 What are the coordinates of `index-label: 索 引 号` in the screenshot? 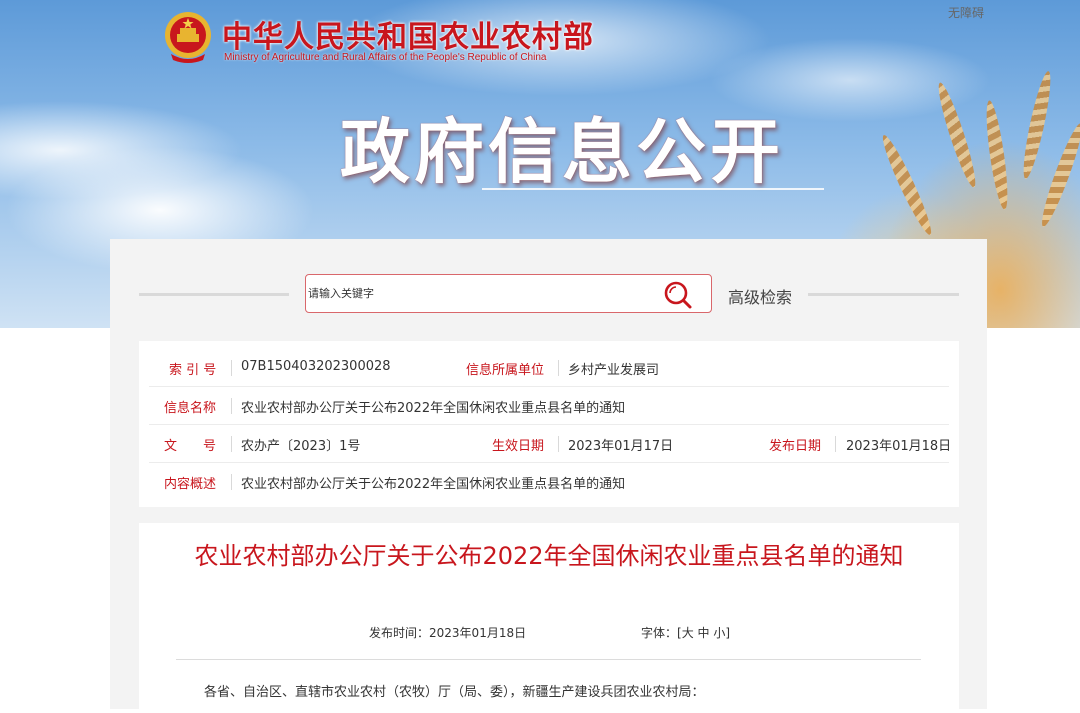 It's located at (193, 370).